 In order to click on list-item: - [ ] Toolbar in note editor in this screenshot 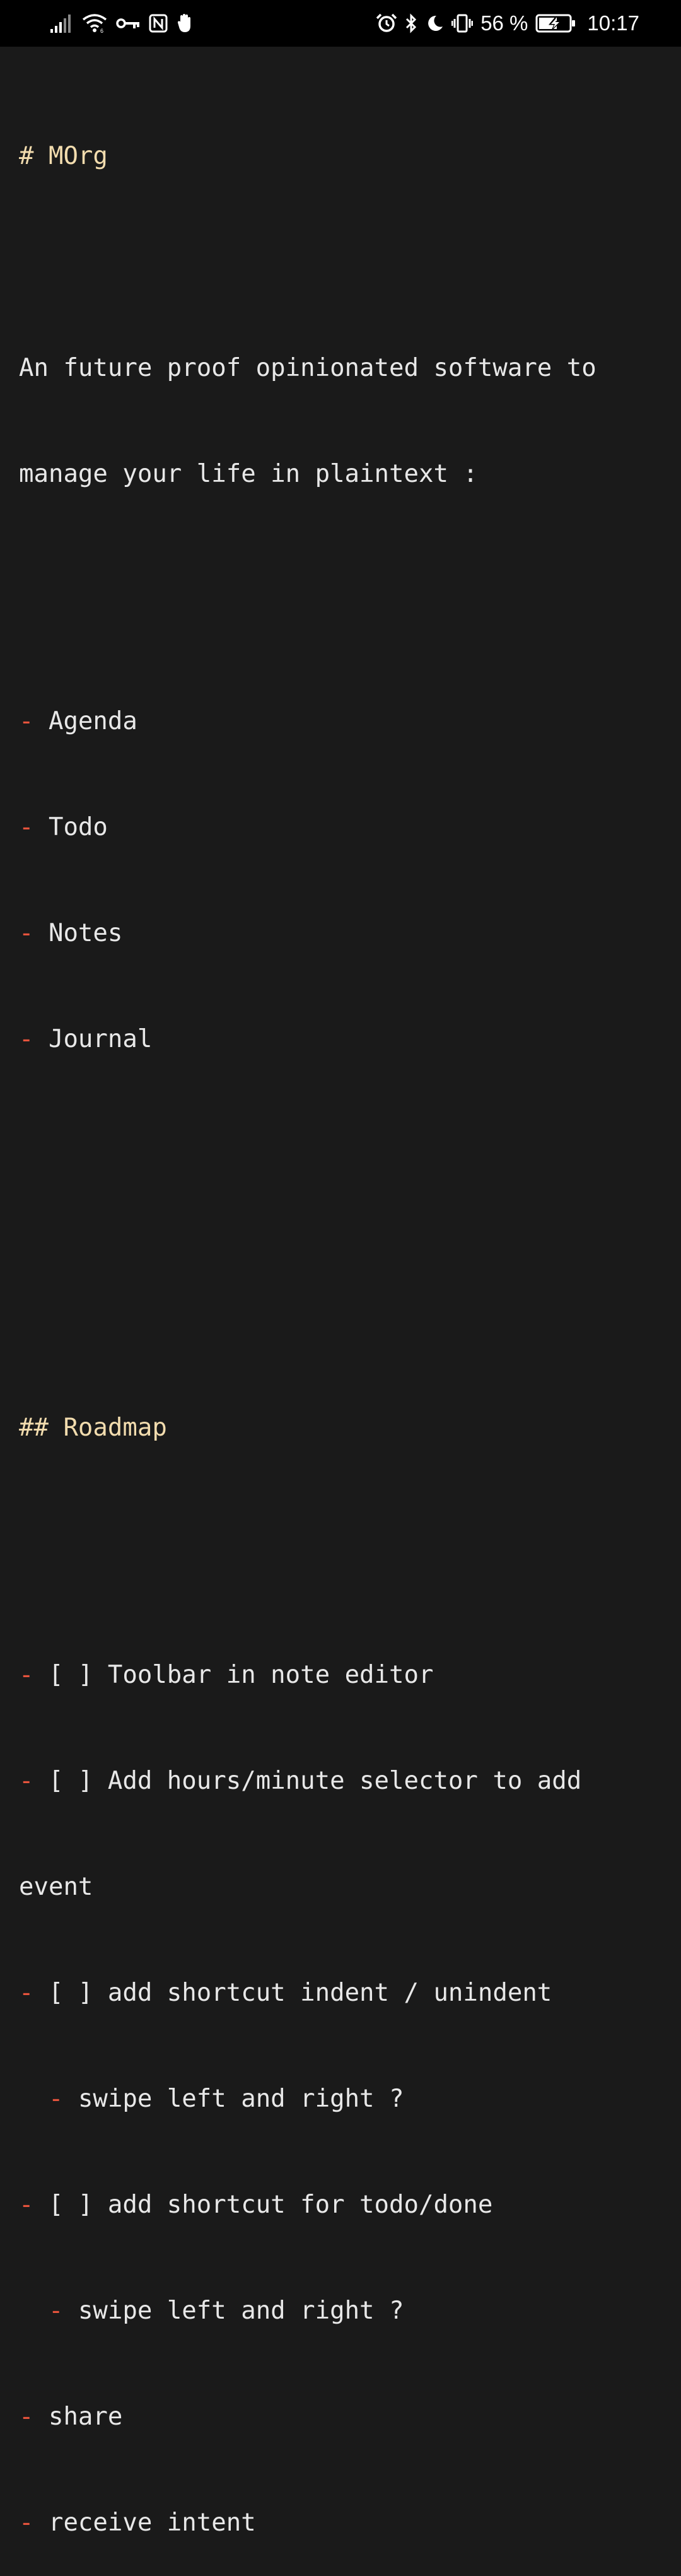, I will do `click(343, 1675)`.